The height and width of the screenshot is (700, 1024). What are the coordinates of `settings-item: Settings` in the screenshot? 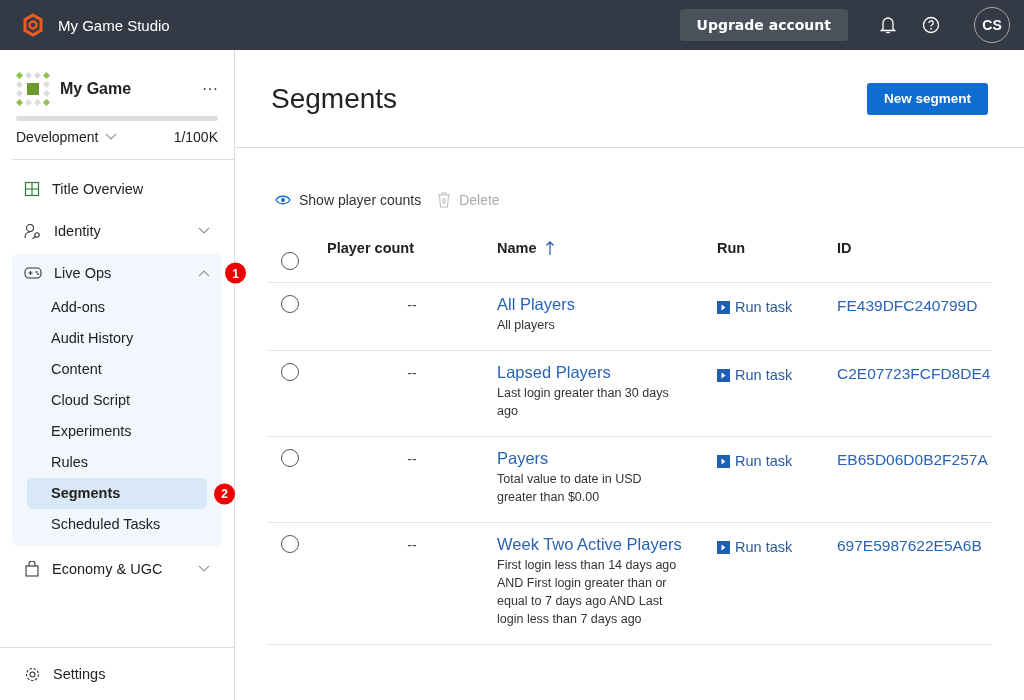 It's located at (117, 673).